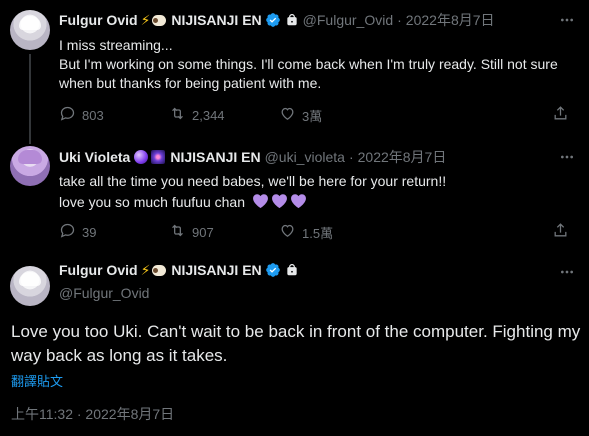  Describe the element at coordinates (224, 232) in the screenshot. I see `retweet-button: 907` at that location.